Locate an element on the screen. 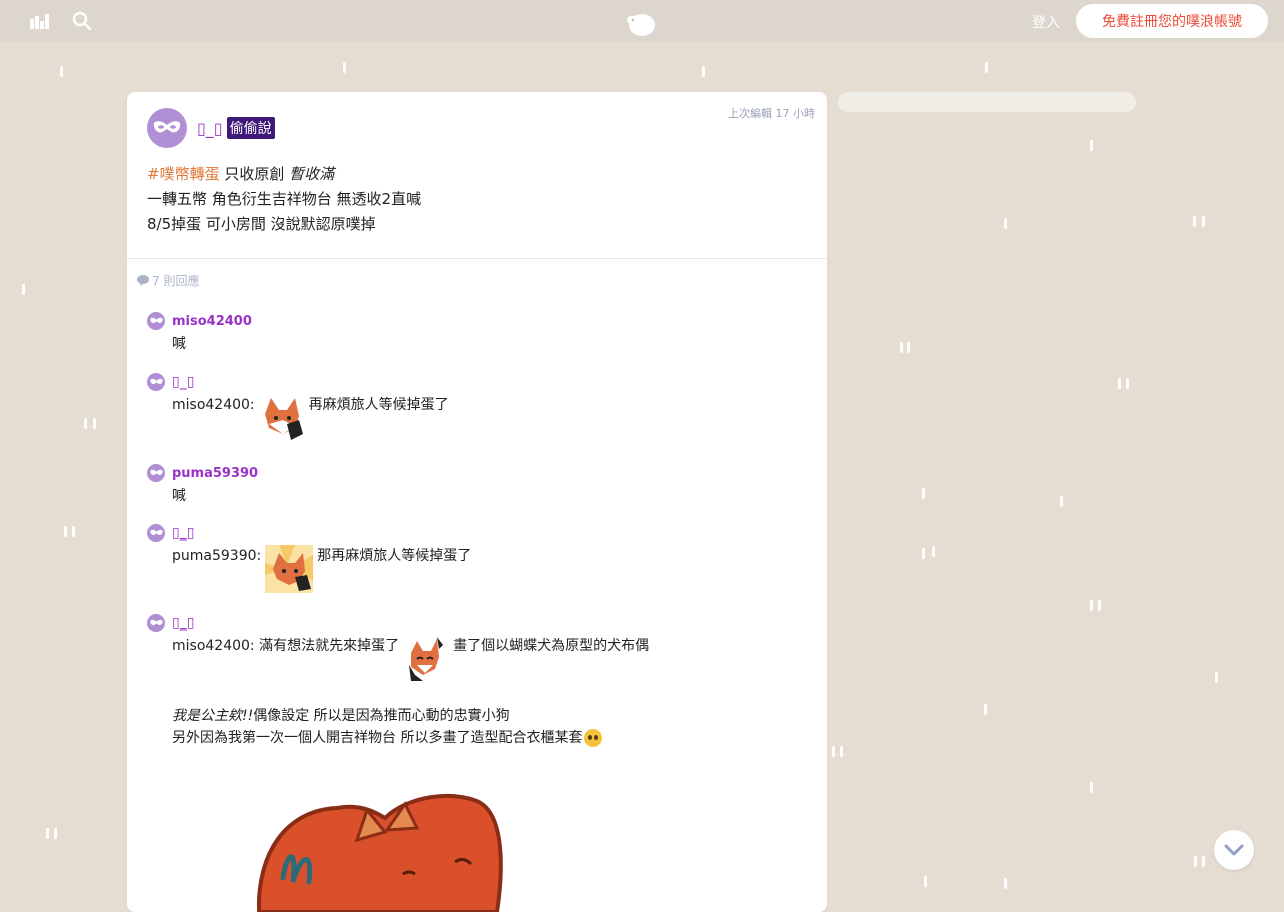 The width and height of the screenshot is (1284, 912). scroll-down-button is located at coordinates (1234, 850).